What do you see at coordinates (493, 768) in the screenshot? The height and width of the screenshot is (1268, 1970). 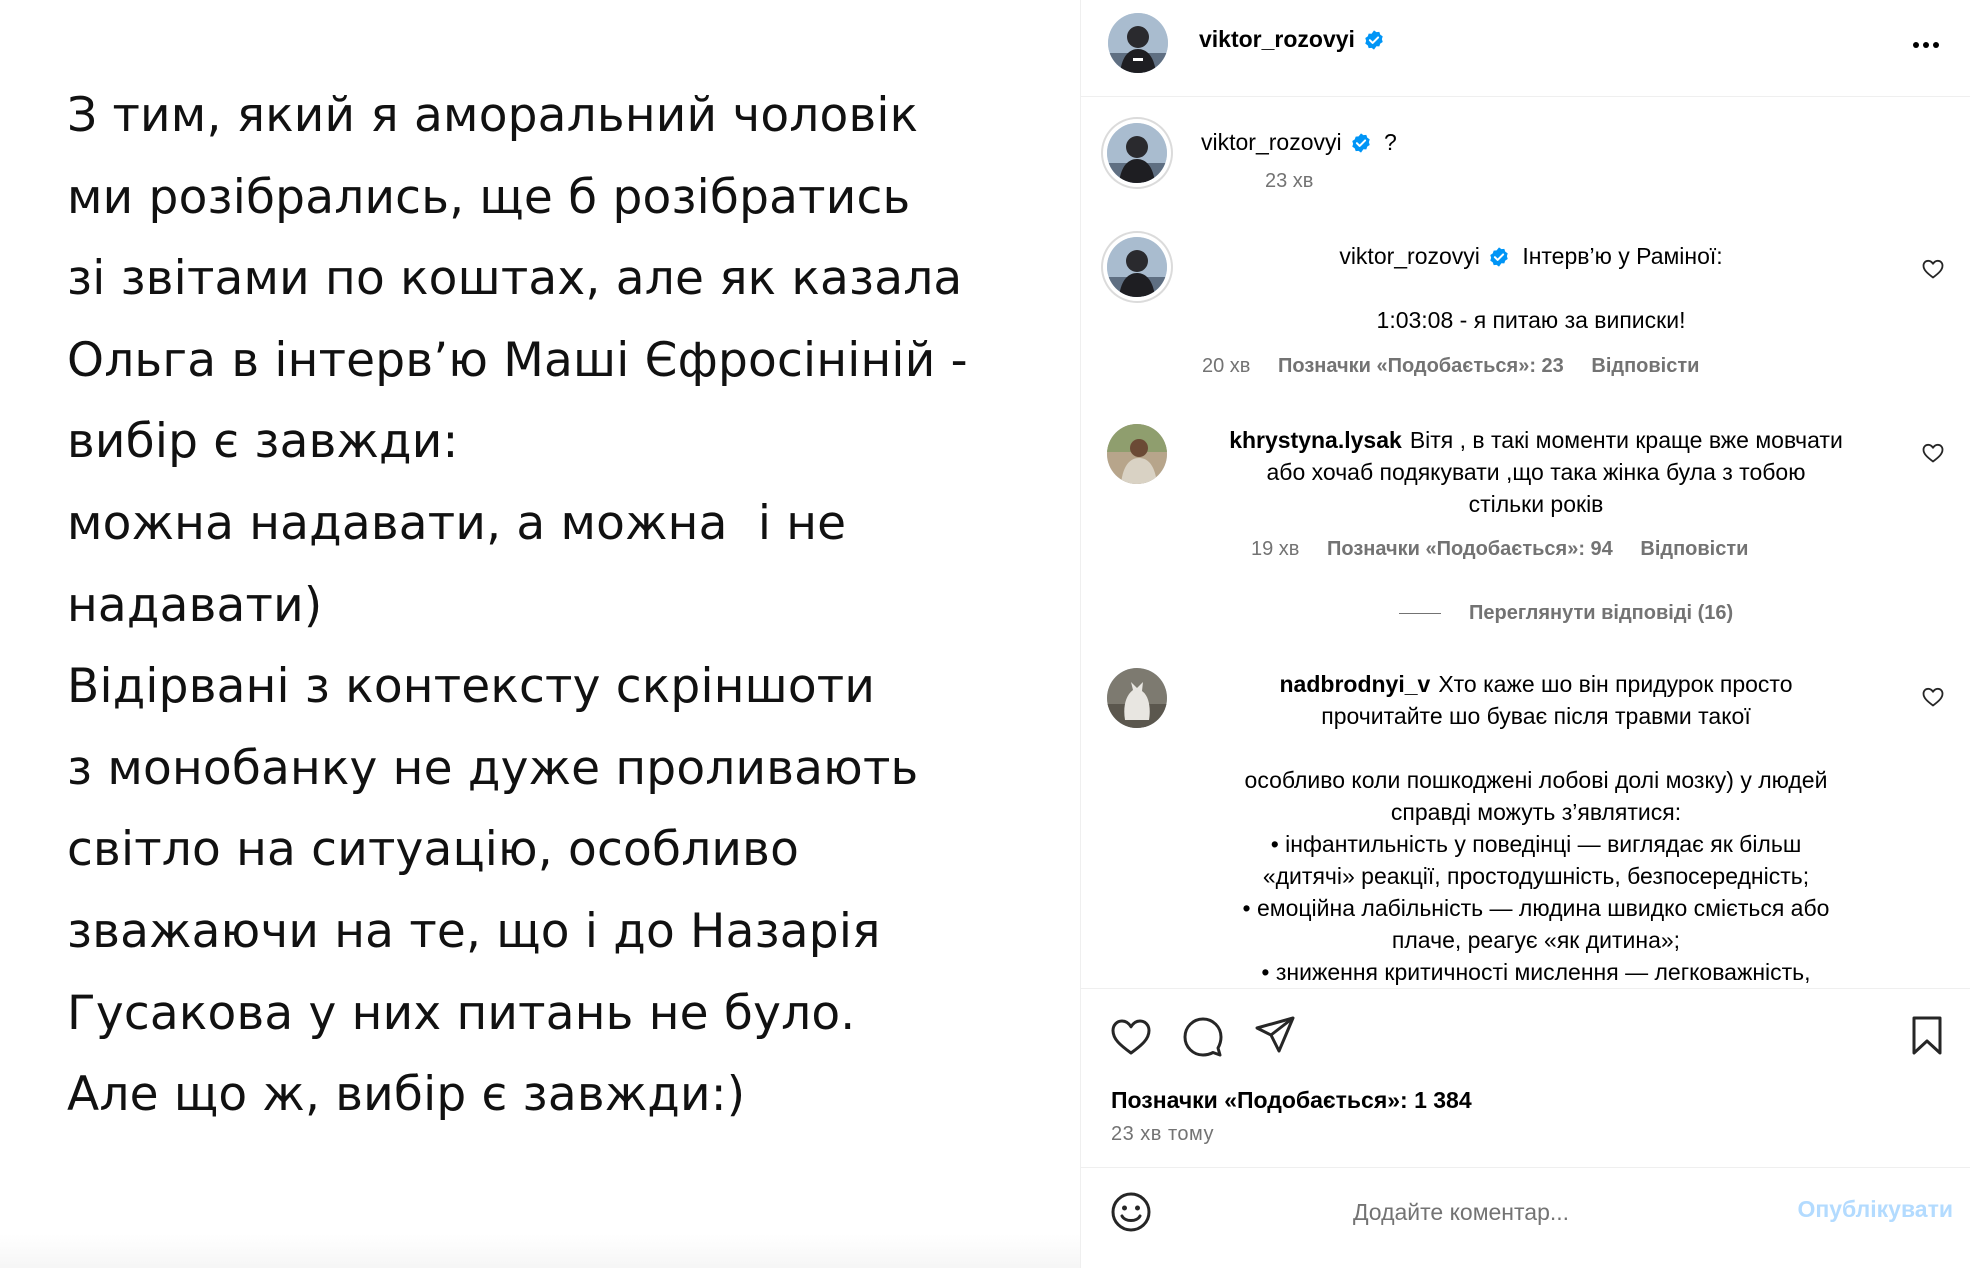 I see `post-text-line: з монобанку не дуже проливають` at bounding box center [493, 768].